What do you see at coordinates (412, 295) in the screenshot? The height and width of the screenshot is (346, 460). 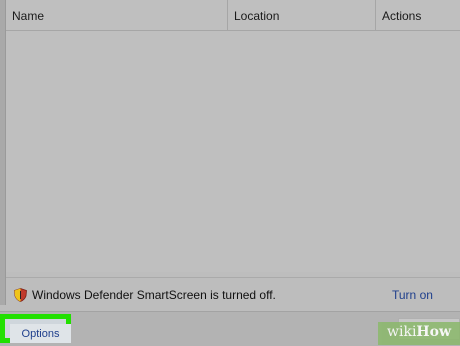 I see `turn-on-link: Turn on` at bounding box center [412, 295].